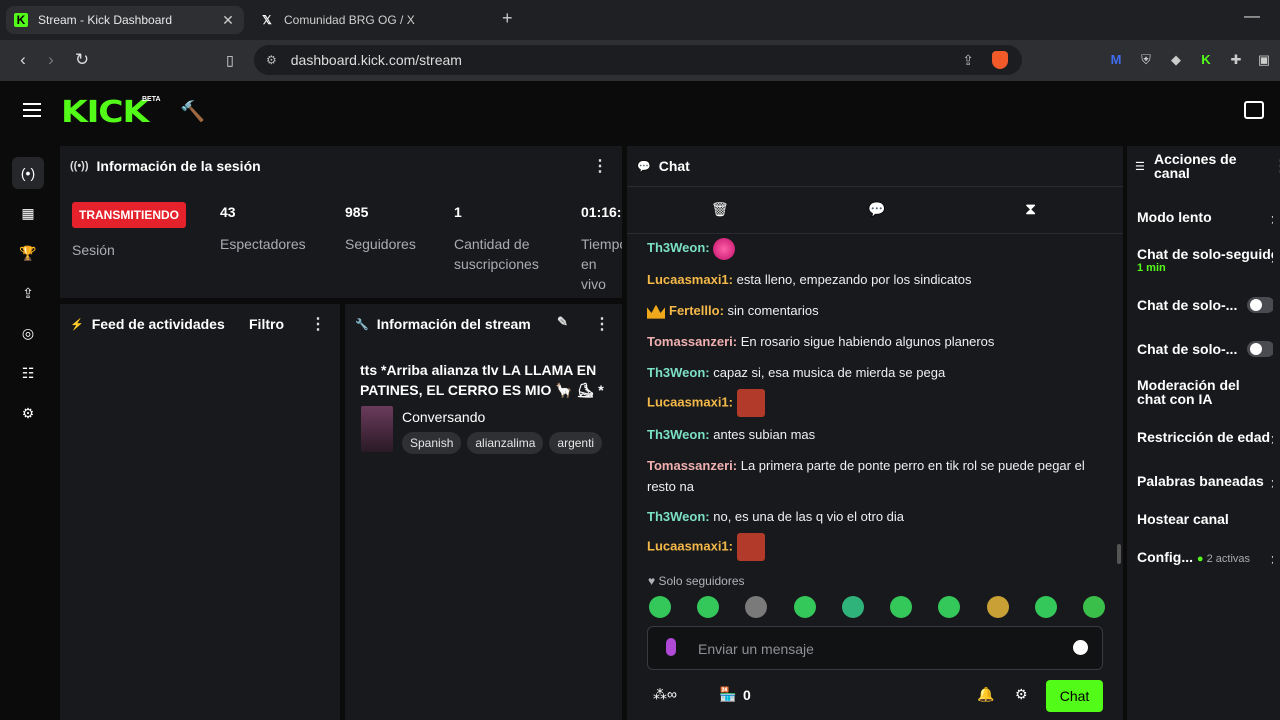  What do you see at coordinates (562, 322) in the screenshot?
I see `edit-icon: ✎` at bounding box center [562, 322].